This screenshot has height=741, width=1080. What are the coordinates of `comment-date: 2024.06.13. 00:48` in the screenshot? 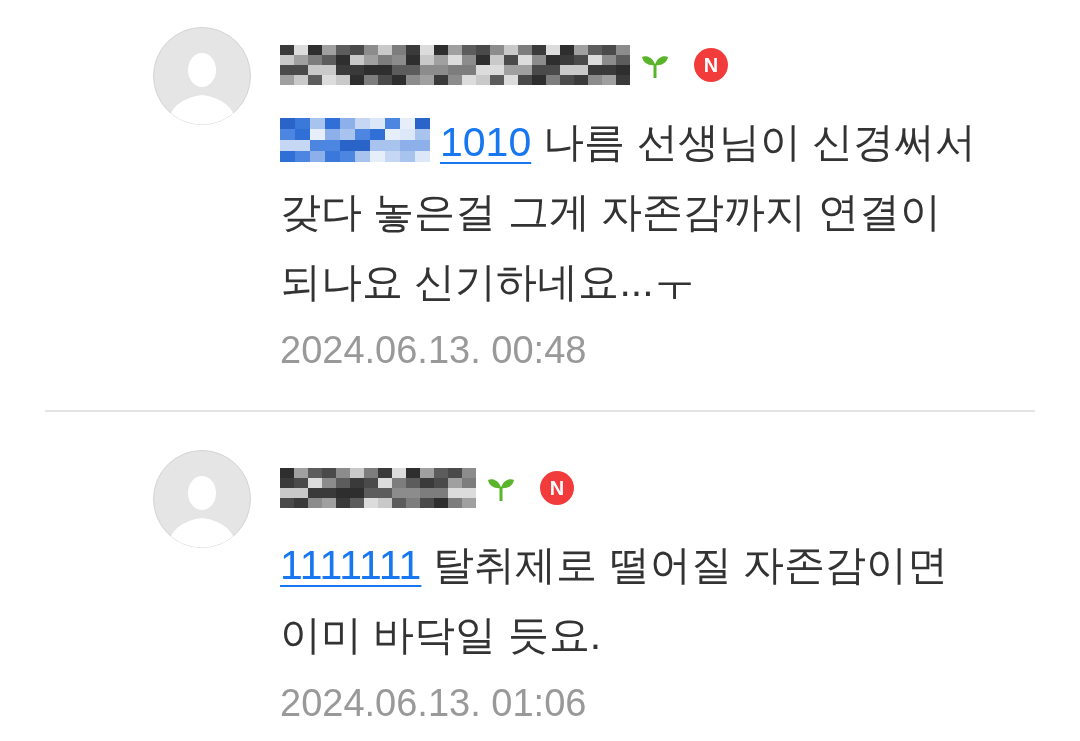 It's located at (433, 350).